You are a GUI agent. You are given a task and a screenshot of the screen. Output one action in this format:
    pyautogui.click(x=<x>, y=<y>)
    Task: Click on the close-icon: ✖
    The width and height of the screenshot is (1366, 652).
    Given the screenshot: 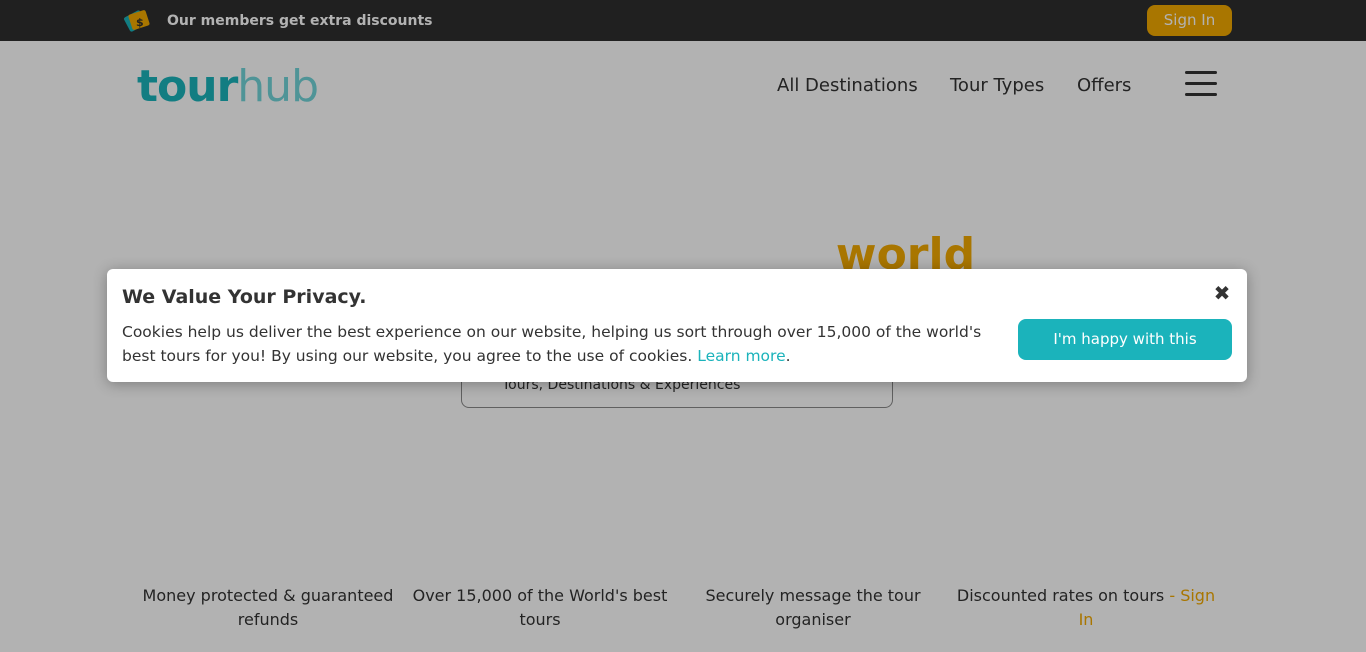 What is the action you would take?
    pyautogui.click(x=1222, y=293)
    